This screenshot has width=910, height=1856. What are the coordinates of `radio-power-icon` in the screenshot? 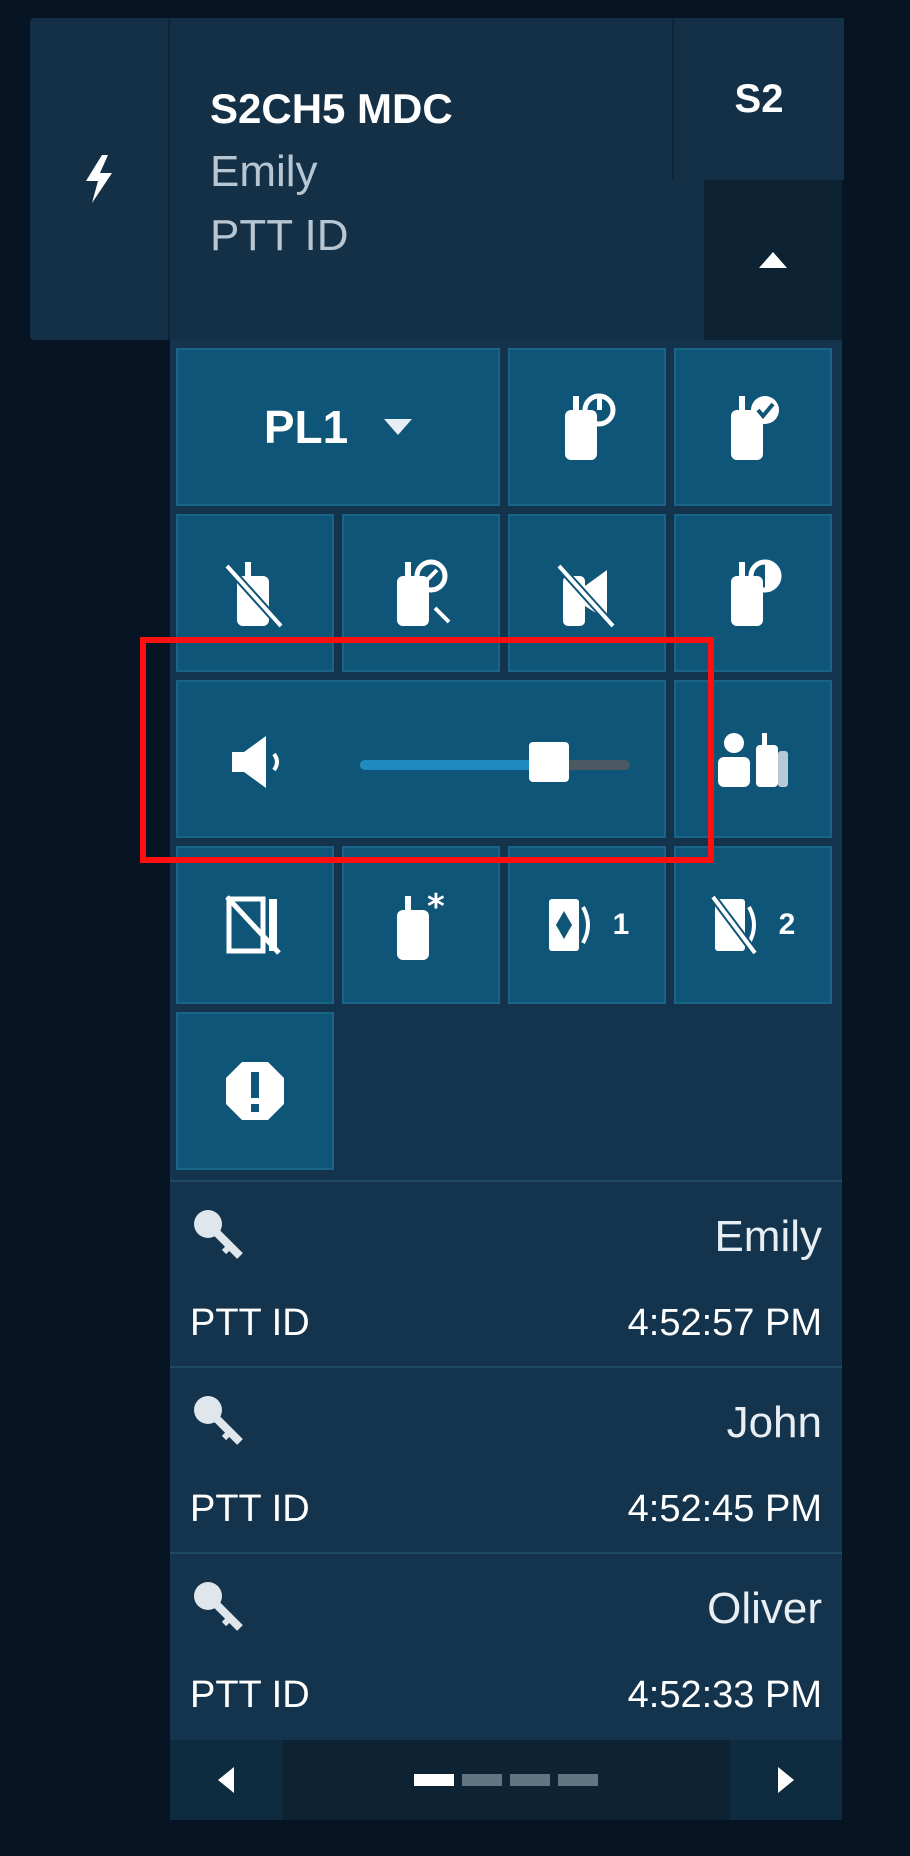 It's located at (590, 426).